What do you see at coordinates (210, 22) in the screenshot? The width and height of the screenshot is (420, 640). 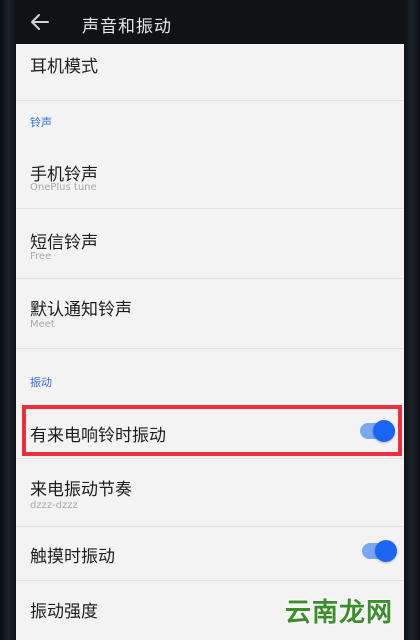 I see `app-bar: 声音和振动` at bounding box center [210, 22].